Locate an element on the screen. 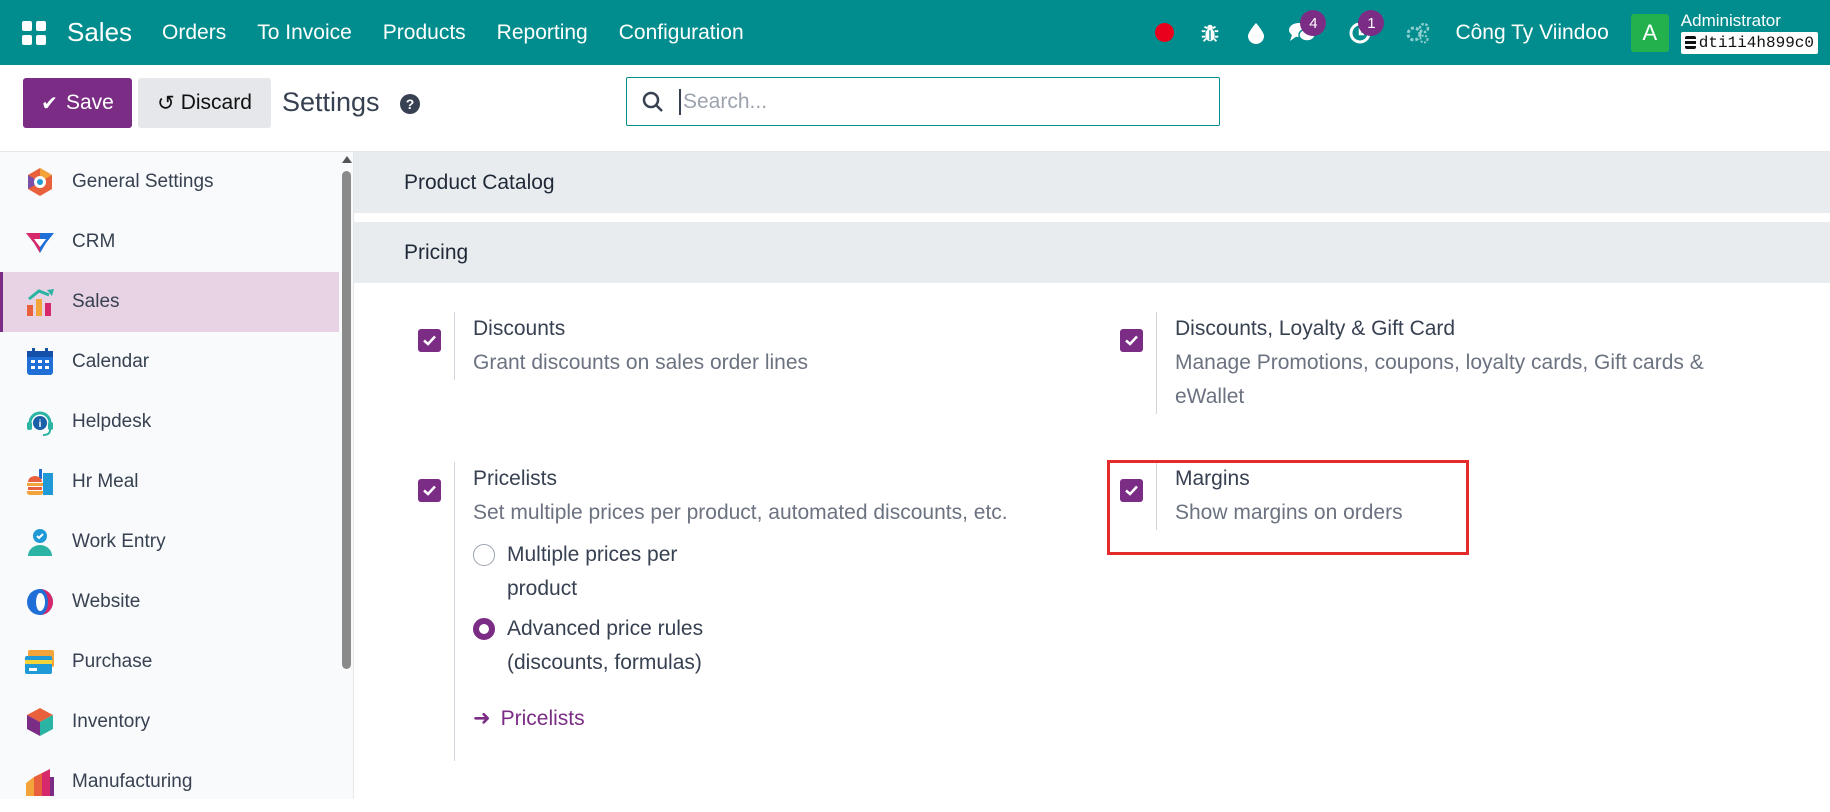  sidebar-item-general-settings: General Settings is located at coordinates (169, 182).